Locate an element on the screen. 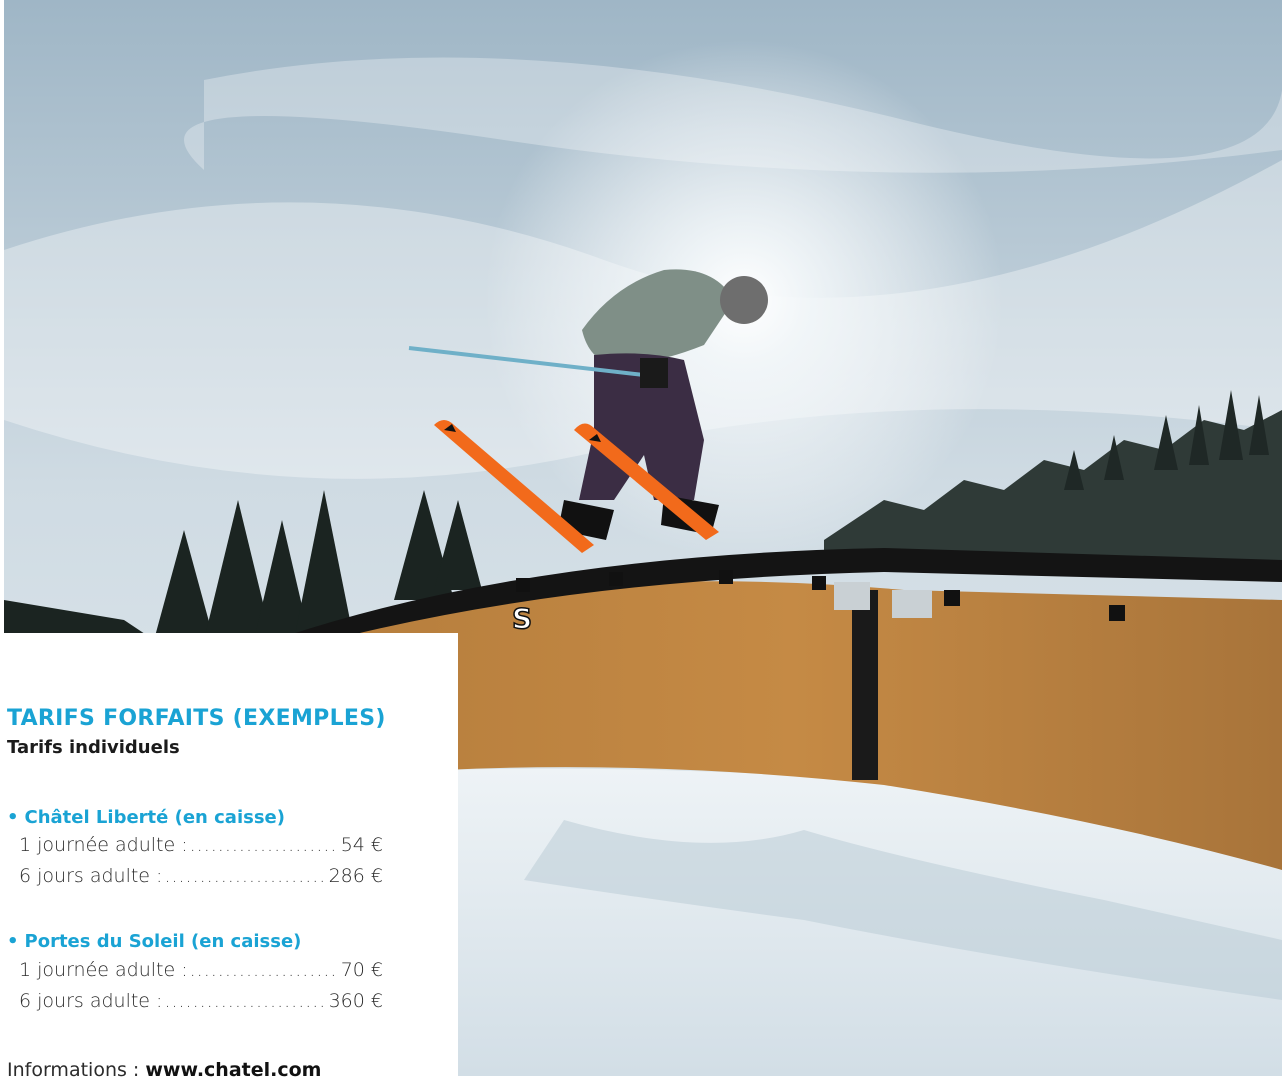 Image resolution: width=1282 pixels, height=1081 pixels. group-title-chatel-liberte: • Châtel Liberté (en caisse) is located at coordinates (146, 817).